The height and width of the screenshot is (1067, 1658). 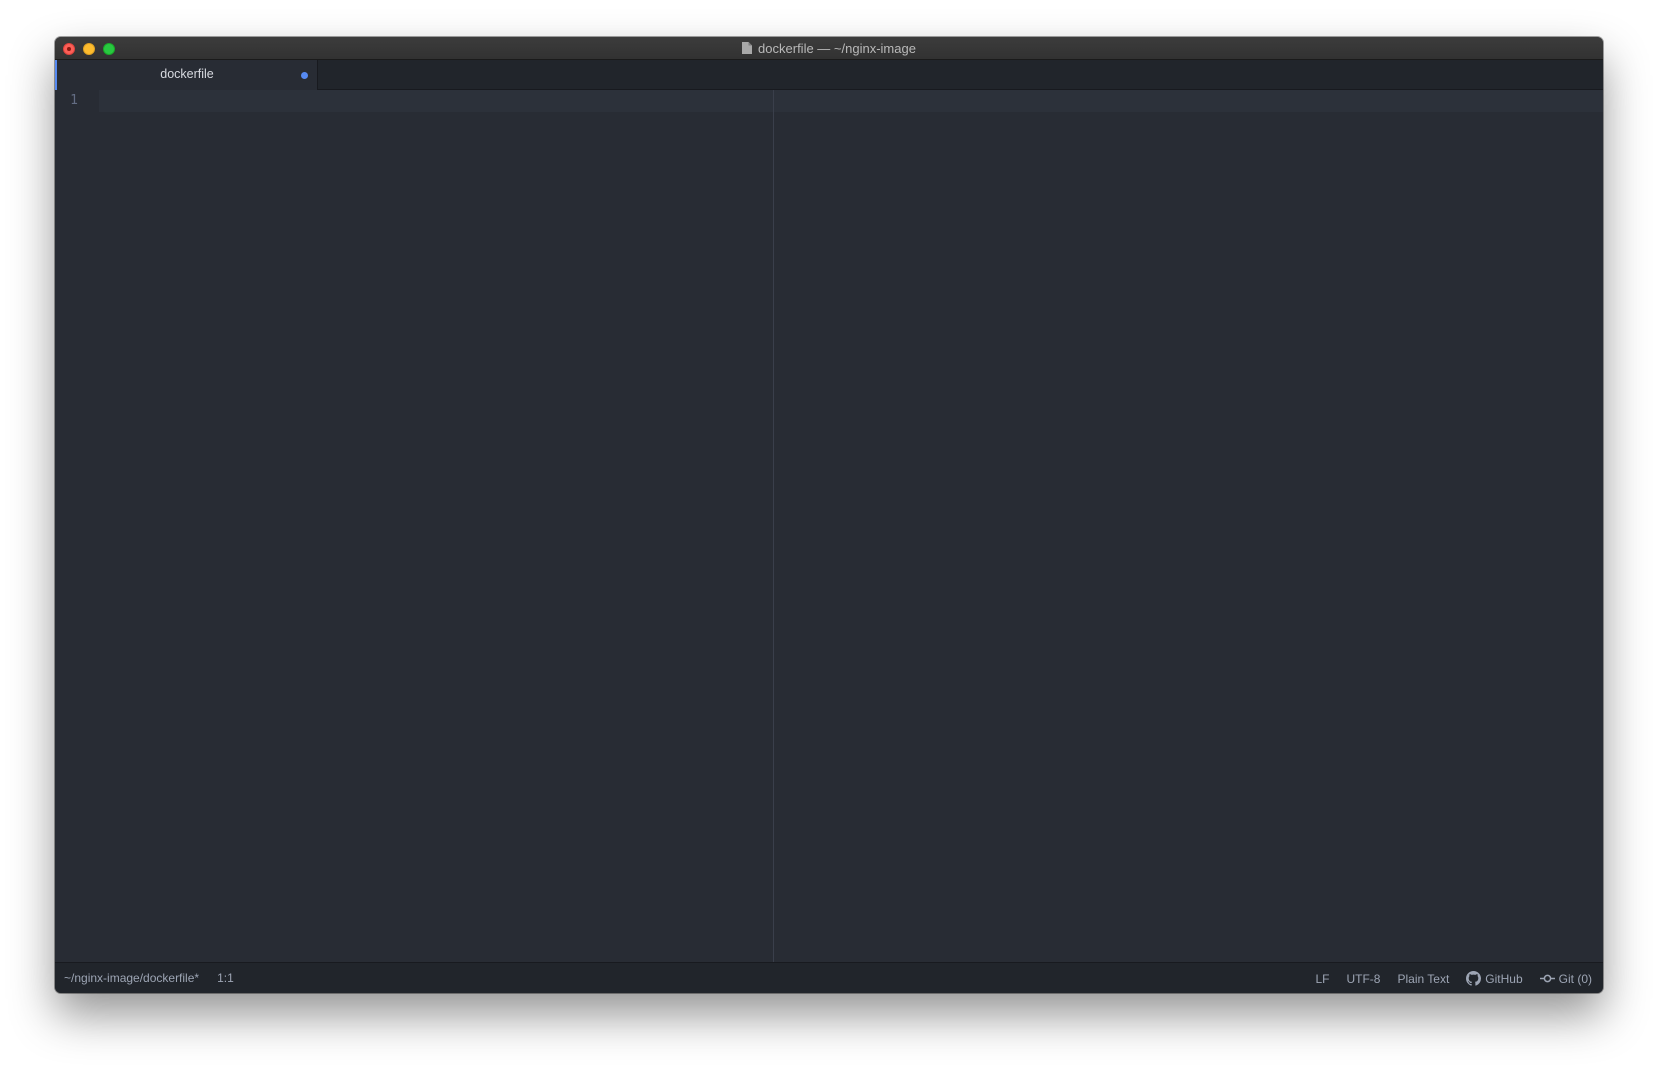 What do you see at coordinates (1474, 978) in the screenshot?
I see `github-icon` at bounding box center [1474, 978].